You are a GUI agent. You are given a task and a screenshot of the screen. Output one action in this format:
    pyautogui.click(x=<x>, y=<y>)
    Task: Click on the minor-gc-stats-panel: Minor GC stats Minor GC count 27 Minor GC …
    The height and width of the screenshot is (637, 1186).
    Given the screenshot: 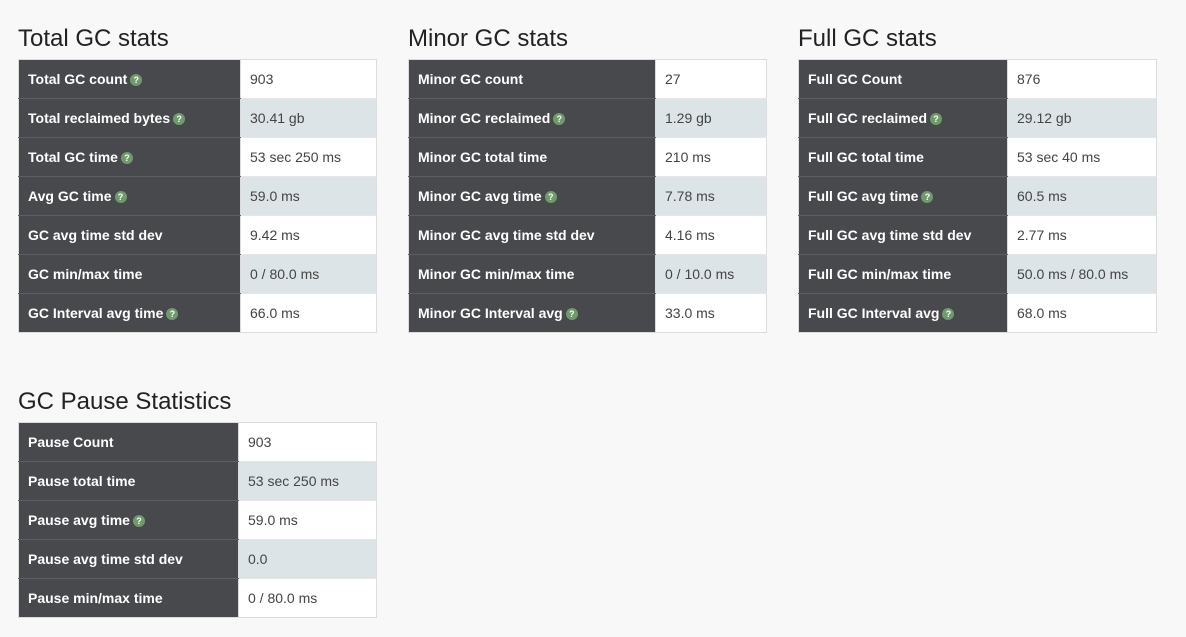 What is the action you would take?
    pyautogui.click(x=587, y=179)
    